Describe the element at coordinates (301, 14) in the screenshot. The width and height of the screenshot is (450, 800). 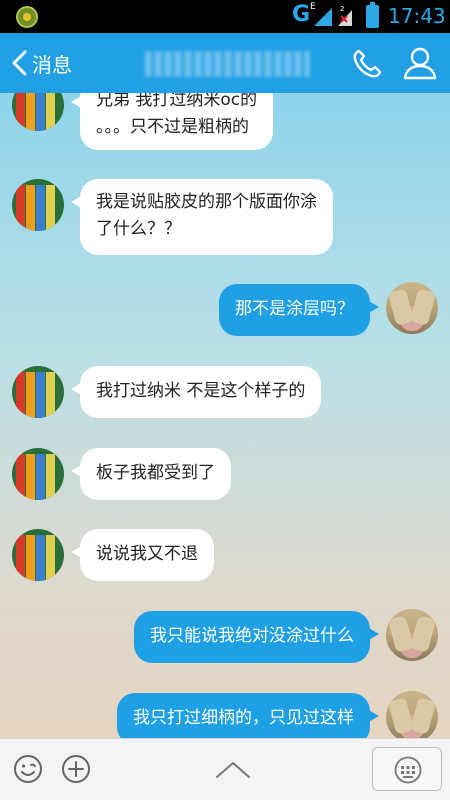
I see `network-type: G` at that location.